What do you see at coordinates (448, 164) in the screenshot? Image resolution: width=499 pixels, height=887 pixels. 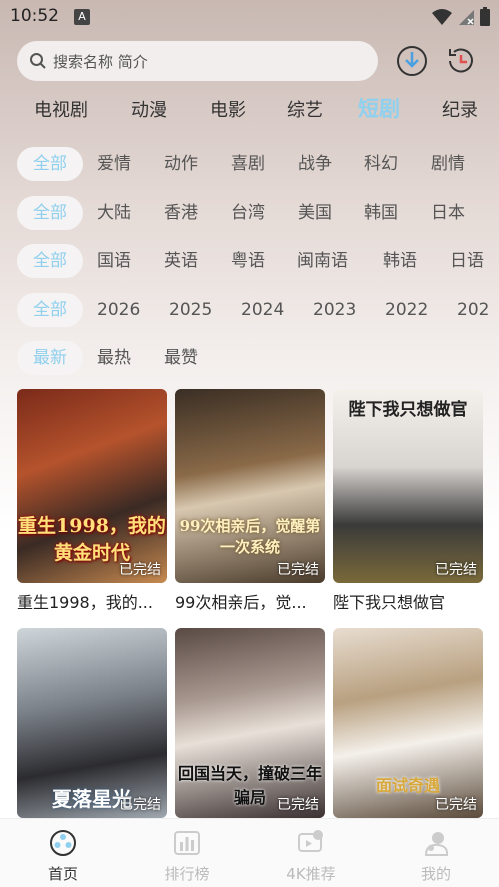 I see `genre-chip: 剧情` at bounding box center [448, 164].